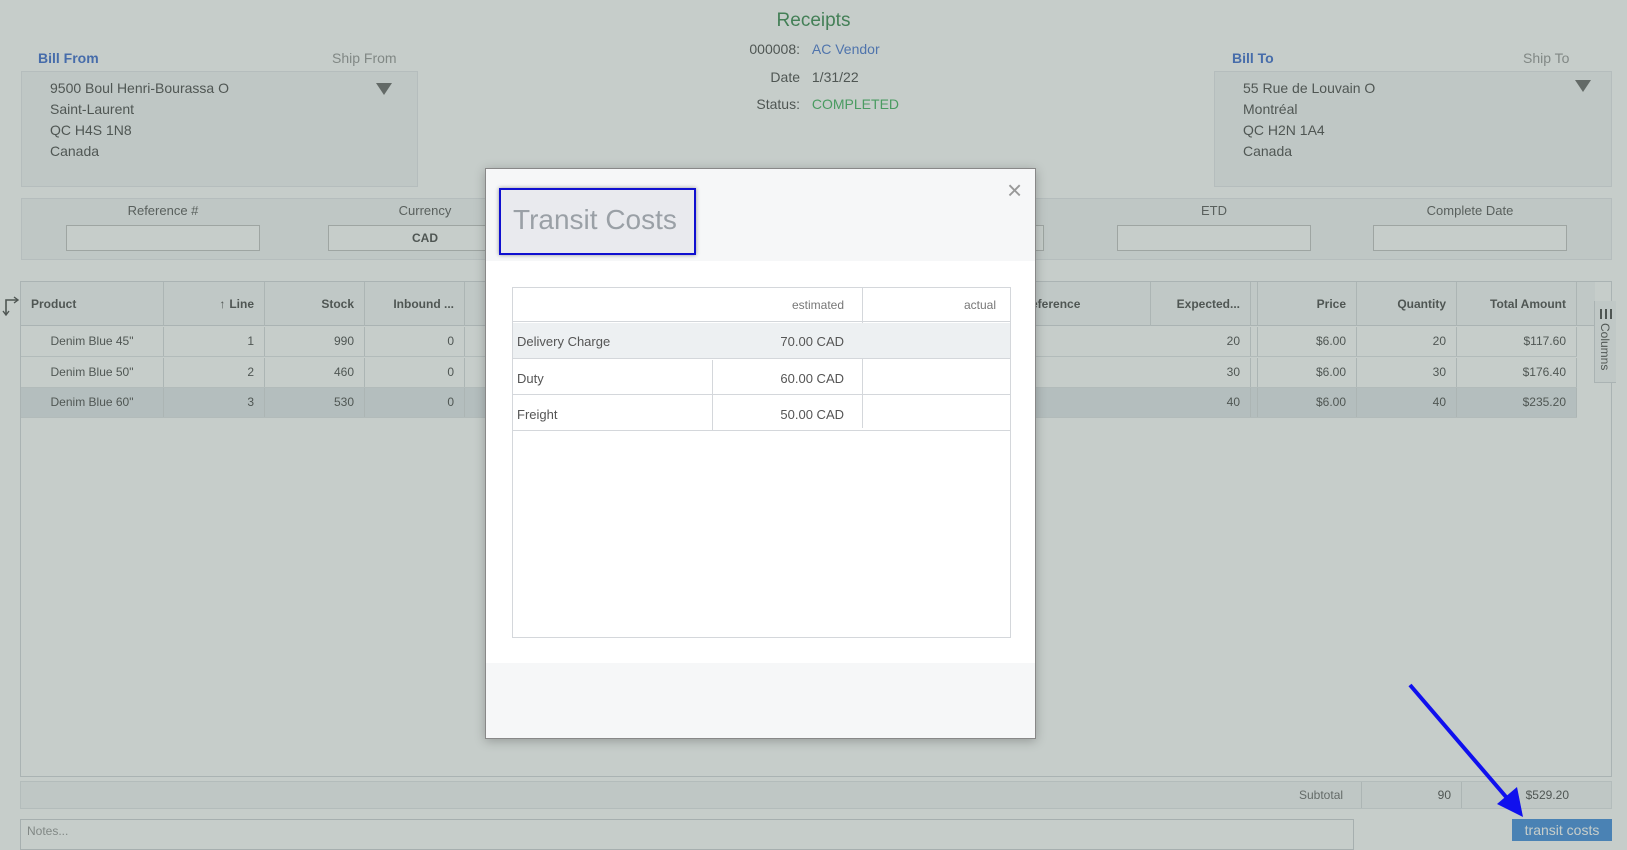 Image resolution: width=1627 pixels, height=850 pixels. Describe the element at coordinates (761, 341) in the screenshot. I see `table-row: Delivery Charge 70.00 CAD` at that location.